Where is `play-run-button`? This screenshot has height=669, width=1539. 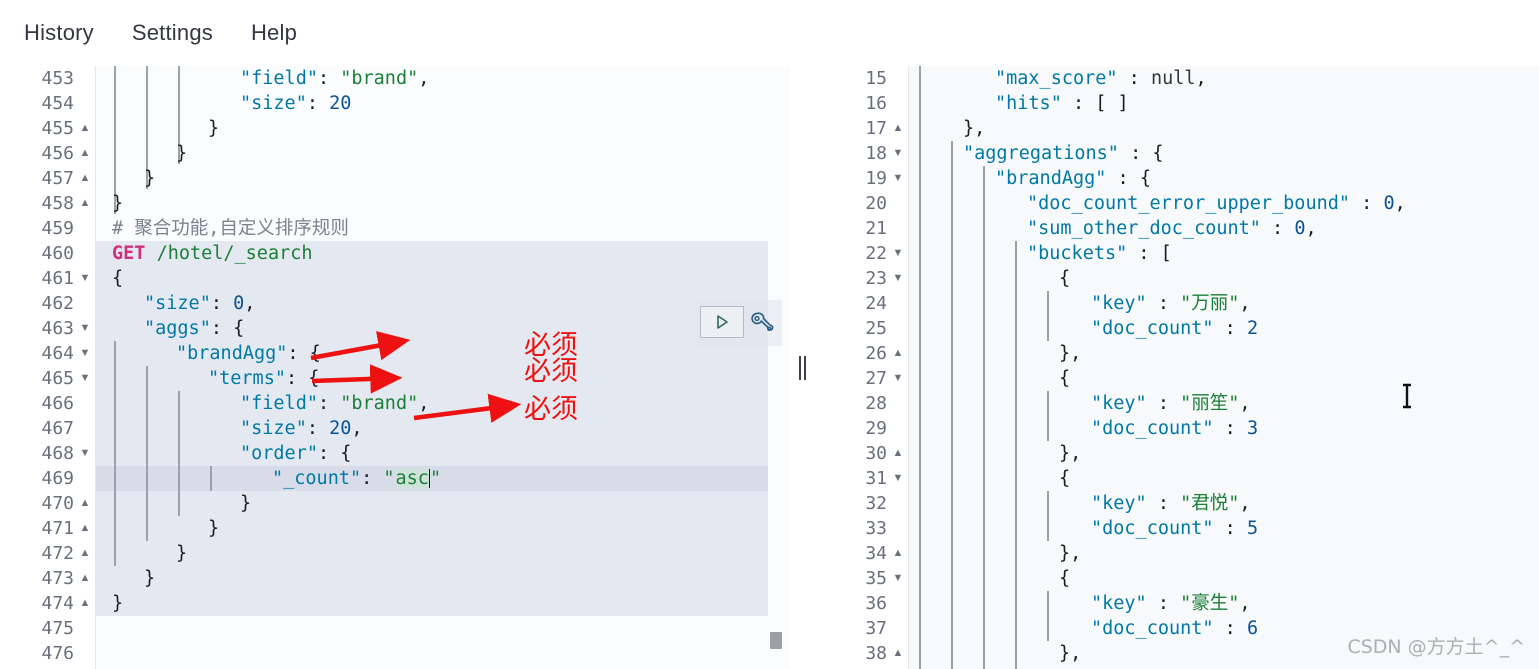 play-run-button is located at coordinates (722, 322).